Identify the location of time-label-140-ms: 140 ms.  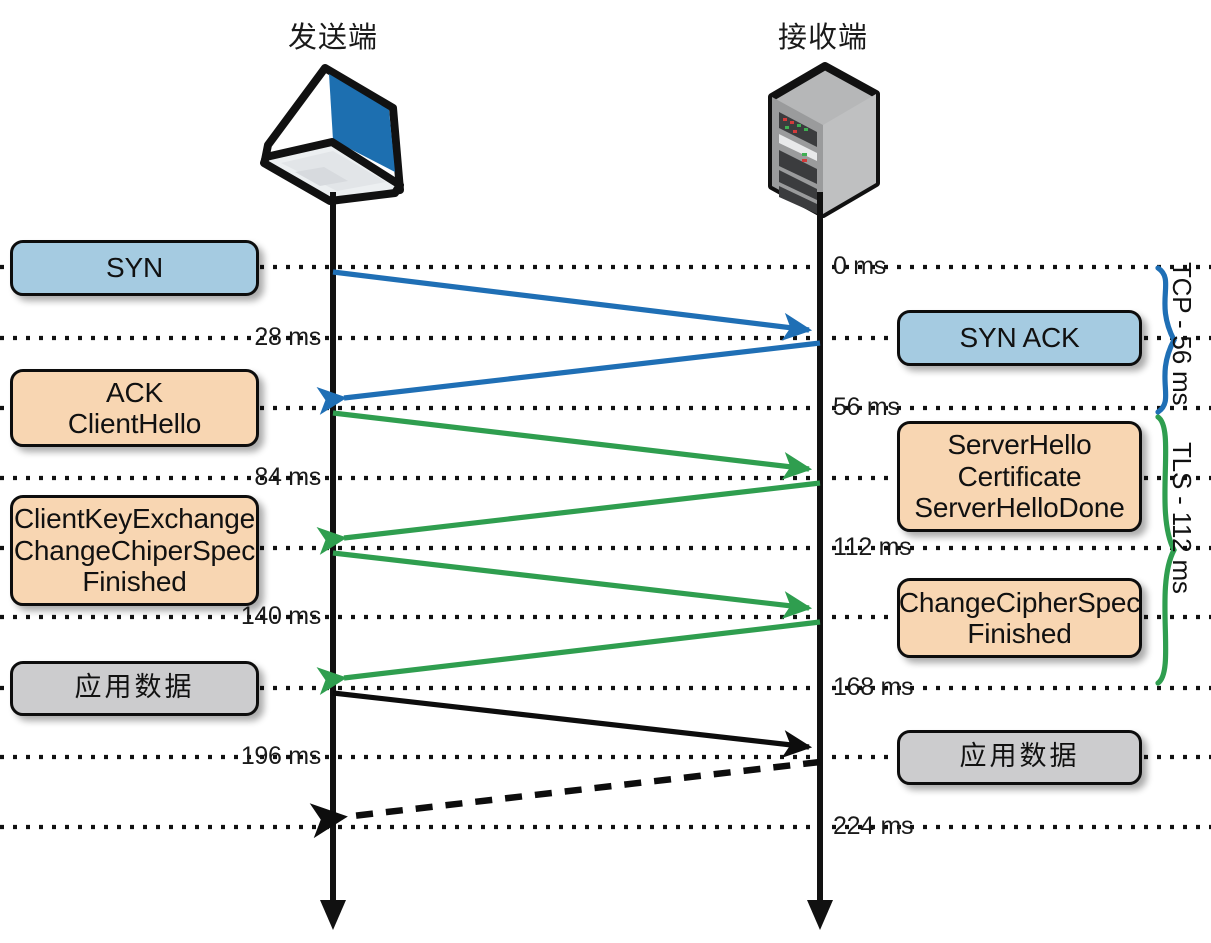
(280, 616).